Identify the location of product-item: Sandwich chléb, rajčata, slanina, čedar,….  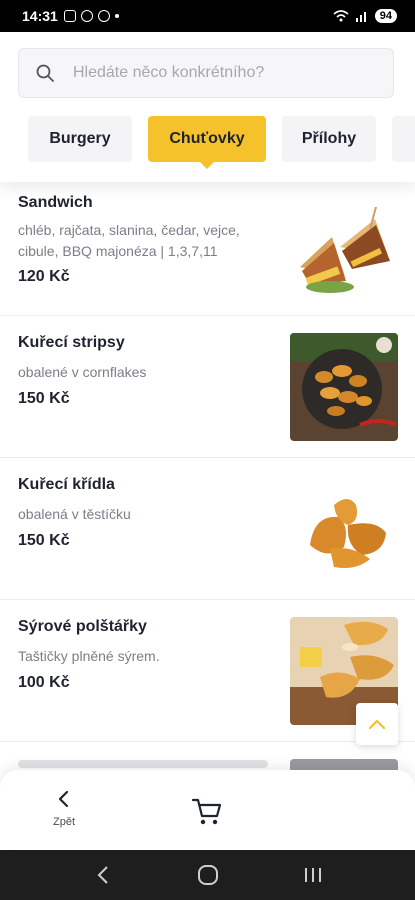
(207, 249).